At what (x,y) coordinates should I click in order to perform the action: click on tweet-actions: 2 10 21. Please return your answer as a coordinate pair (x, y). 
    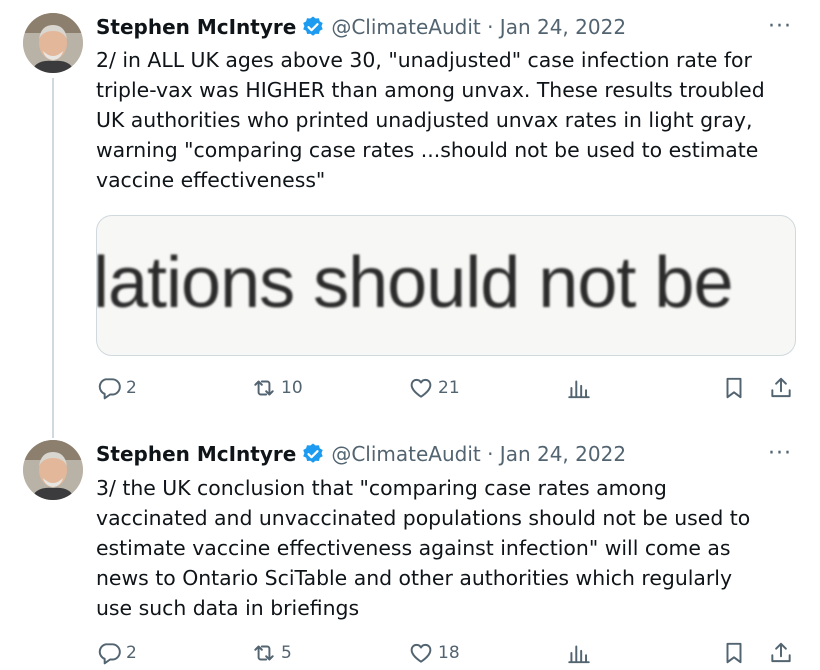
    Looking at the image, I should click on (446, 390).